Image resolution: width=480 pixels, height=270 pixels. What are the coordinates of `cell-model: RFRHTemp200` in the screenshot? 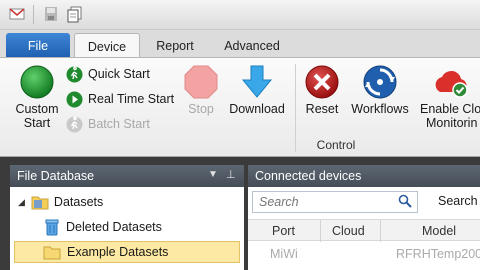 It's located at (438, 254).